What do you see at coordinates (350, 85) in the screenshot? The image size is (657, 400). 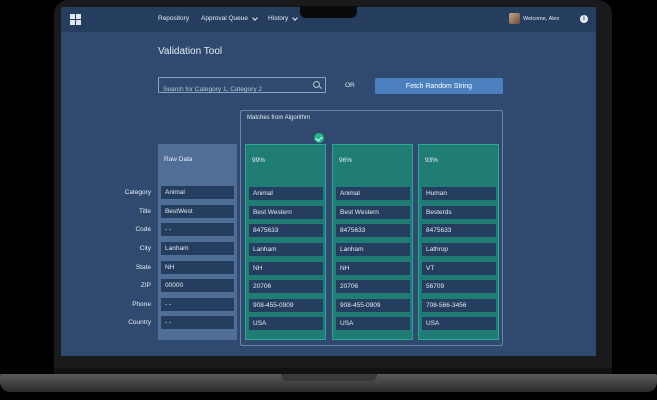 I see `or-text: OR` at bounding box center [350, 85].